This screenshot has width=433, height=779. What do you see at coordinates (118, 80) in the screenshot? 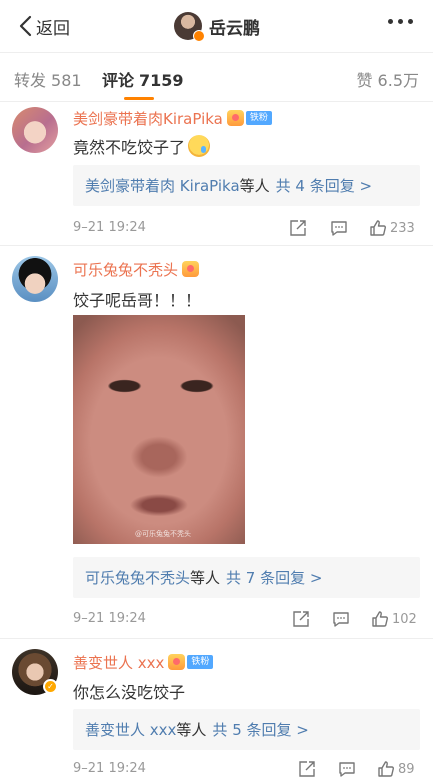
I see `tab-comment-label: 评论` at bounding box center [118, 80].